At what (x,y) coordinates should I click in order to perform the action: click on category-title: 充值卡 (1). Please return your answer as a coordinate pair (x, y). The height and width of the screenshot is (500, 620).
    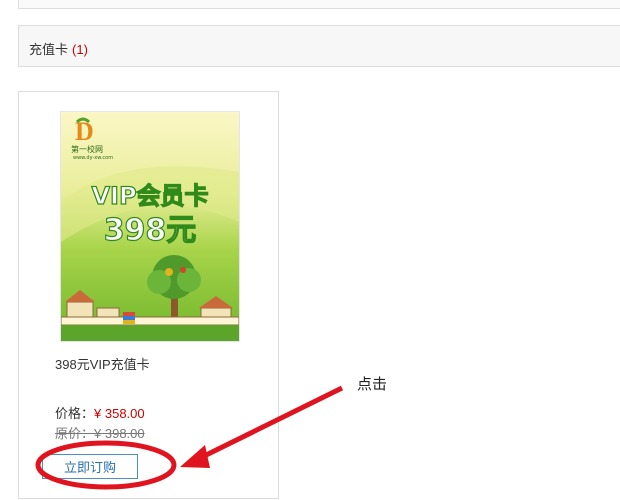
    Looking at the image, I should click on (58, 48).